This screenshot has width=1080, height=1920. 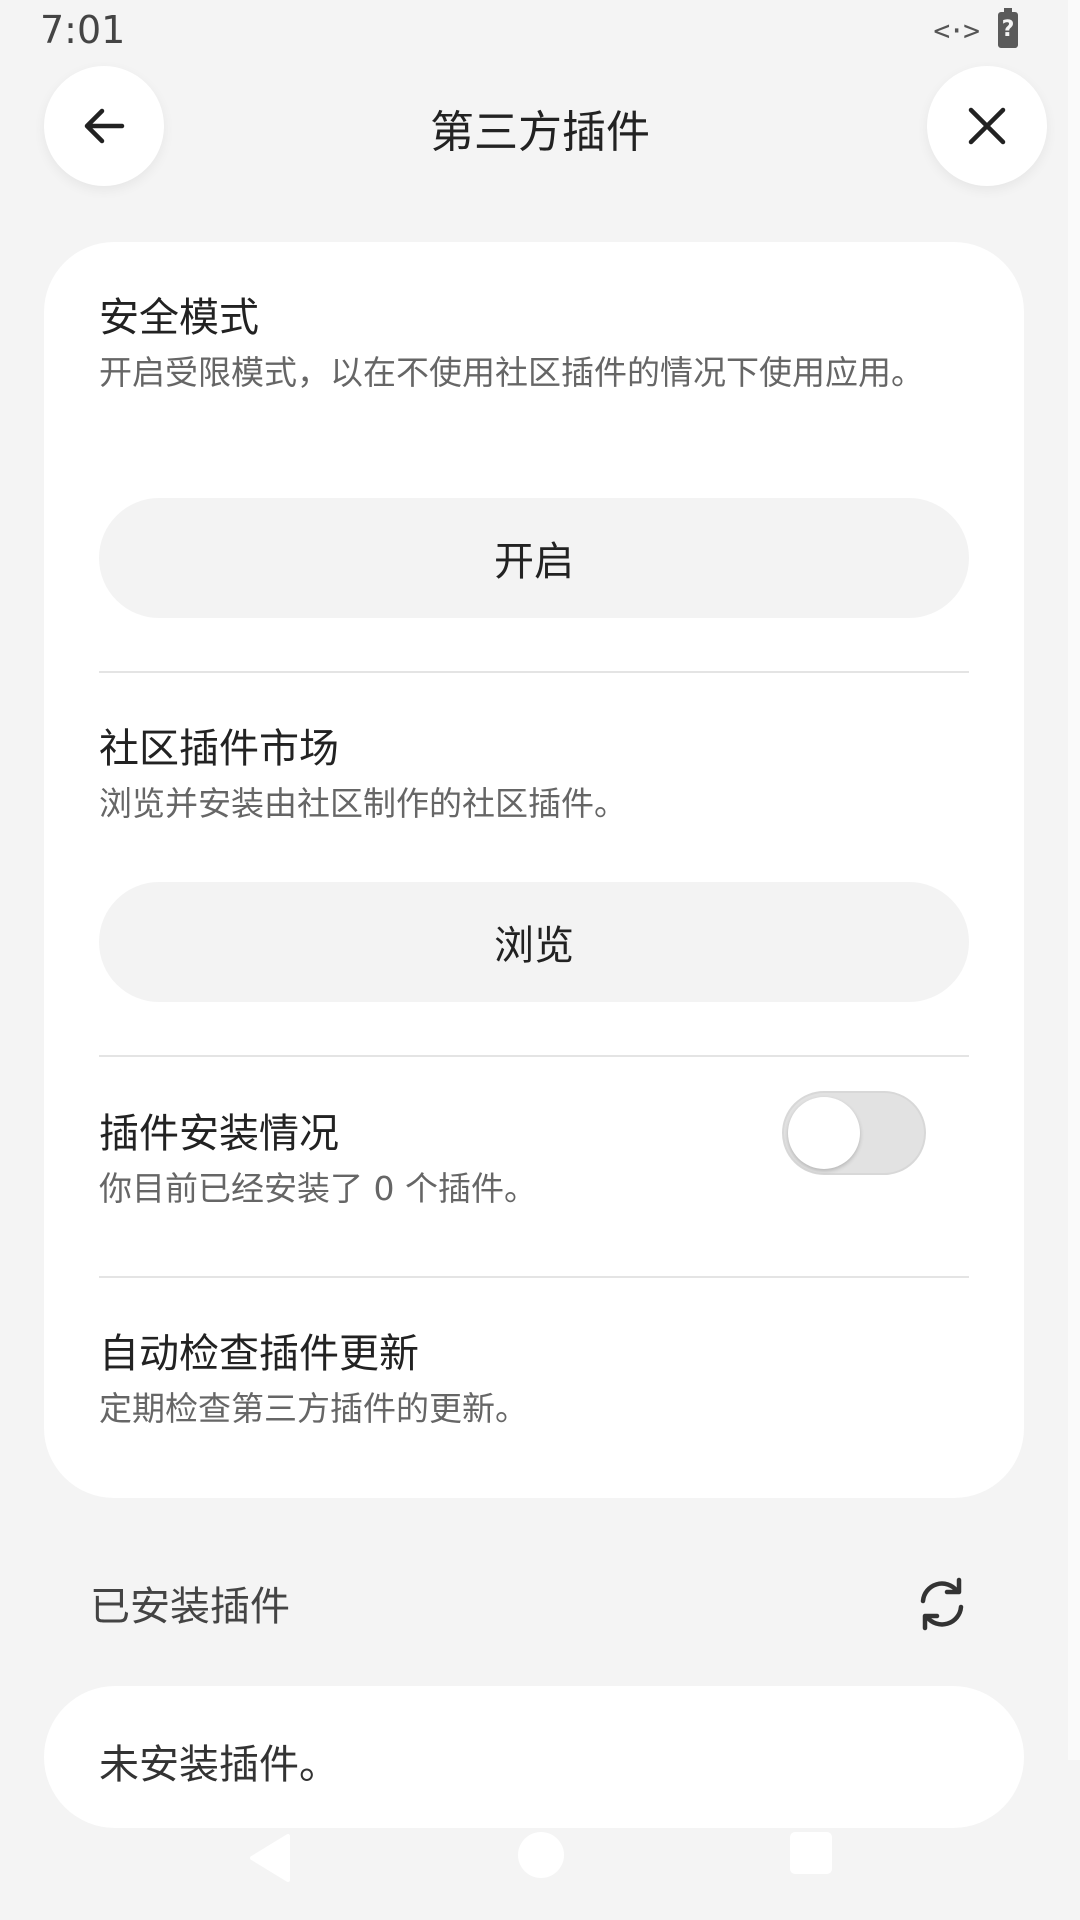 I want to click on close-button, so click(x=987, y=126).